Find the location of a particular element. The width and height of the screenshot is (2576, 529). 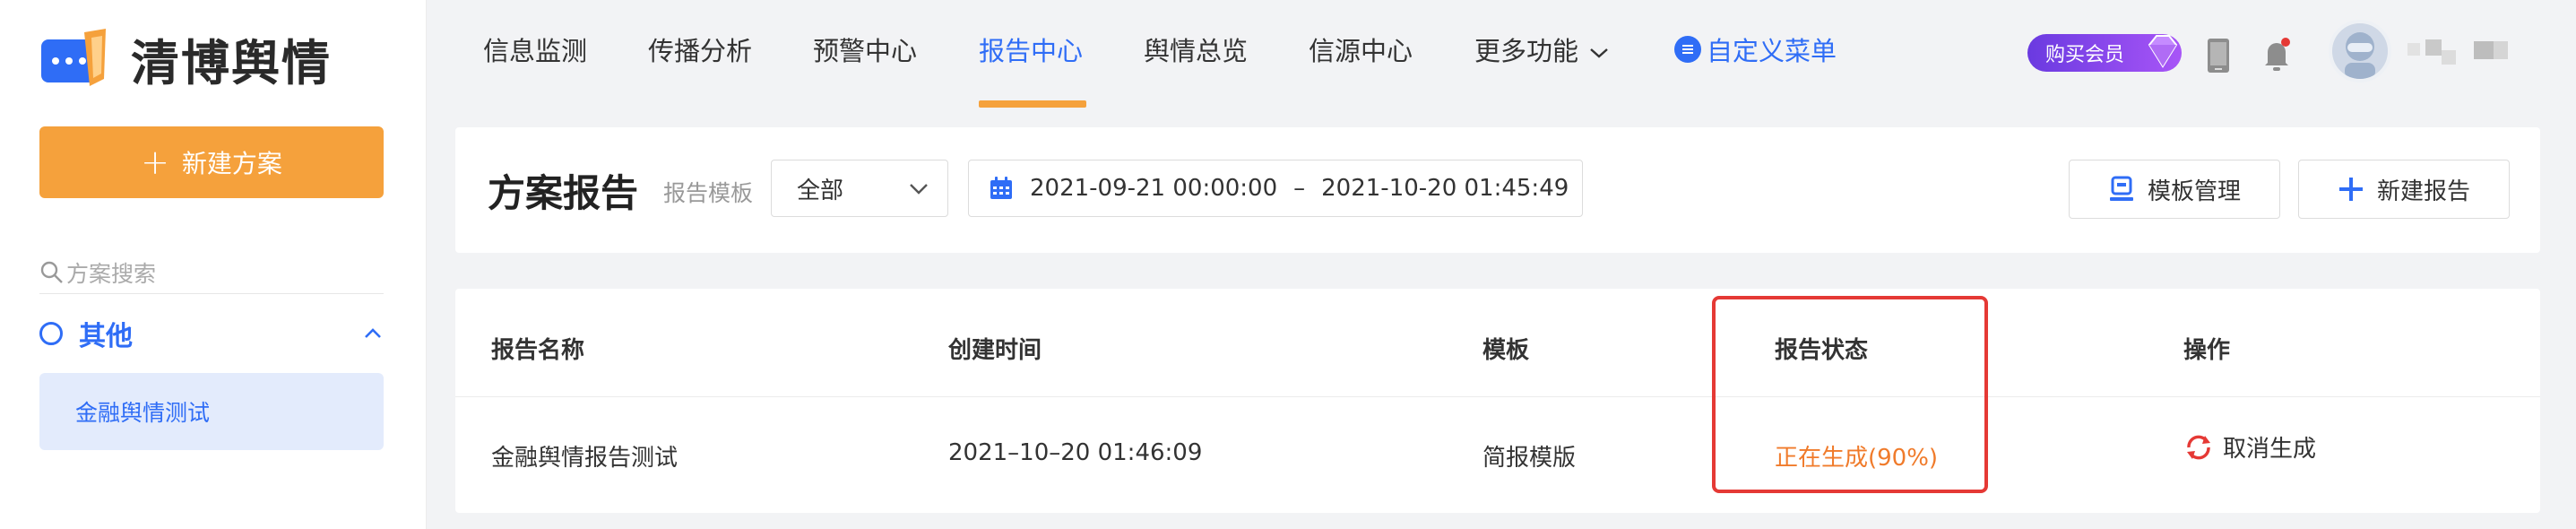

logo-icon is located at coordinates (78, 59).